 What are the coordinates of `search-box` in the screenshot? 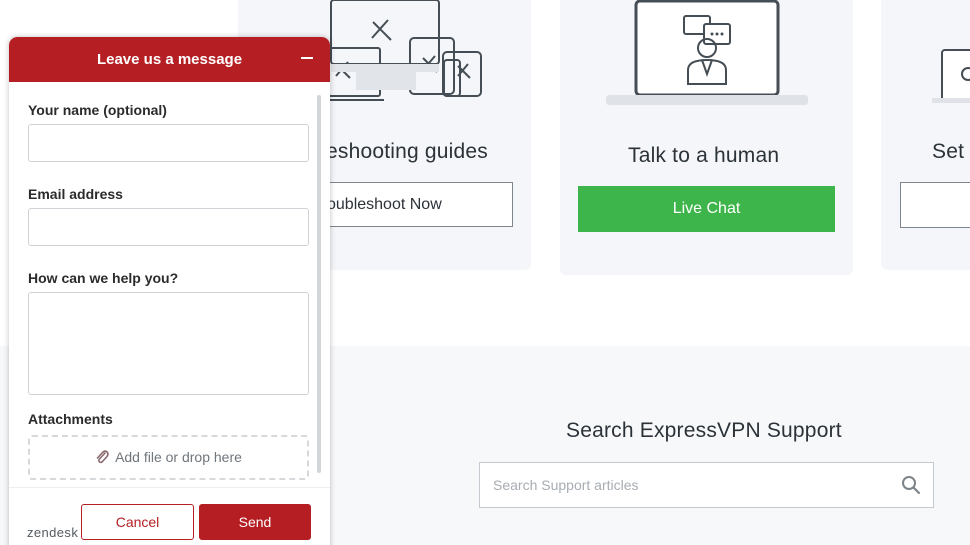 It's located at (706, 485).